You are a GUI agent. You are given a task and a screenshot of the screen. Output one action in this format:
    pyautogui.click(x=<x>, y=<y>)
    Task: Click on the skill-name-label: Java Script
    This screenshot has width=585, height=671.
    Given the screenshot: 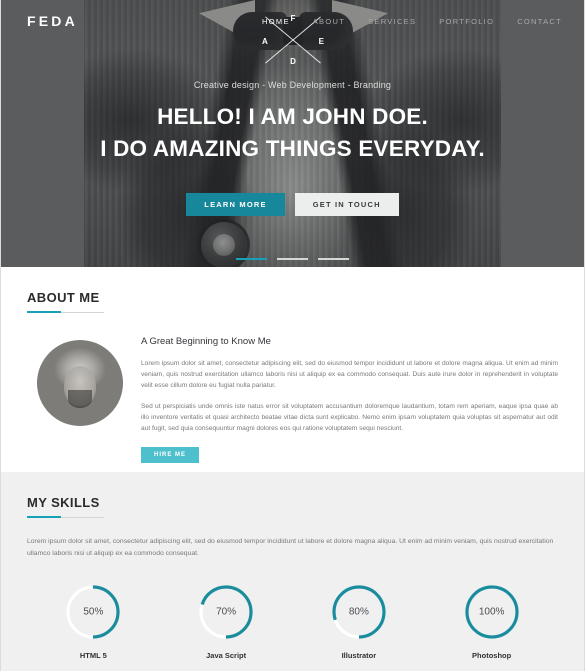 What is the action you would take?
    pyautogui.click(x=226, y=655)
    